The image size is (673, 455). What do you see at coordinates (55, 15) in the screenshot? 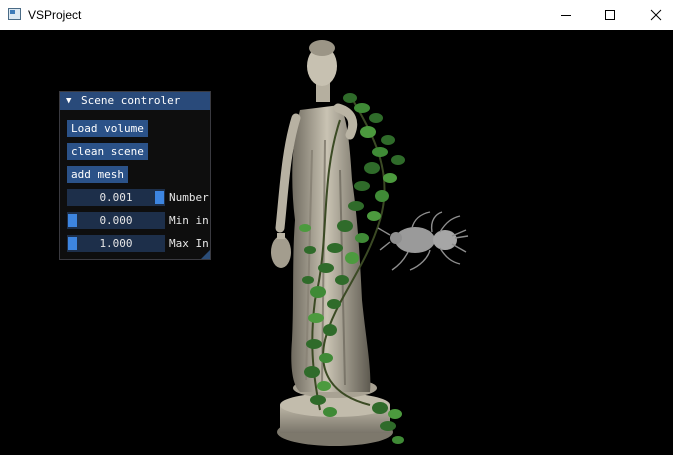
I see `window-title: VSProject` at bounding box center [55, 15].